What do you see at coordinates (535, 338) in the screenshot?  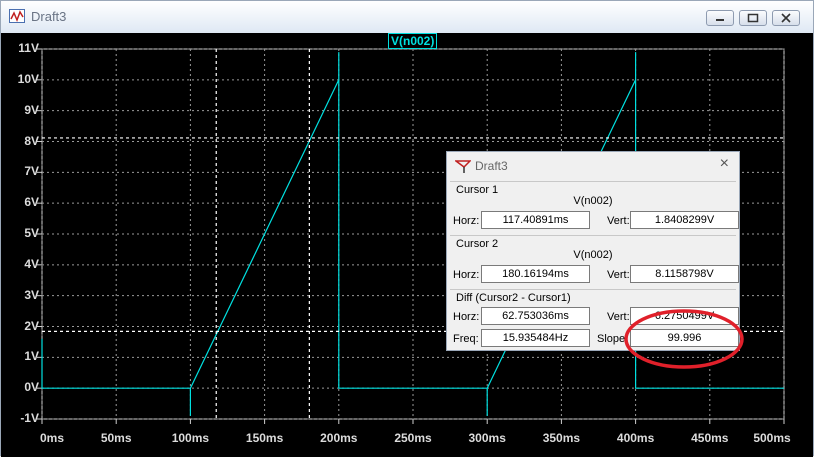 I see `diff-freq-field: 15.935484Hz` at bounding box center [535, 338].